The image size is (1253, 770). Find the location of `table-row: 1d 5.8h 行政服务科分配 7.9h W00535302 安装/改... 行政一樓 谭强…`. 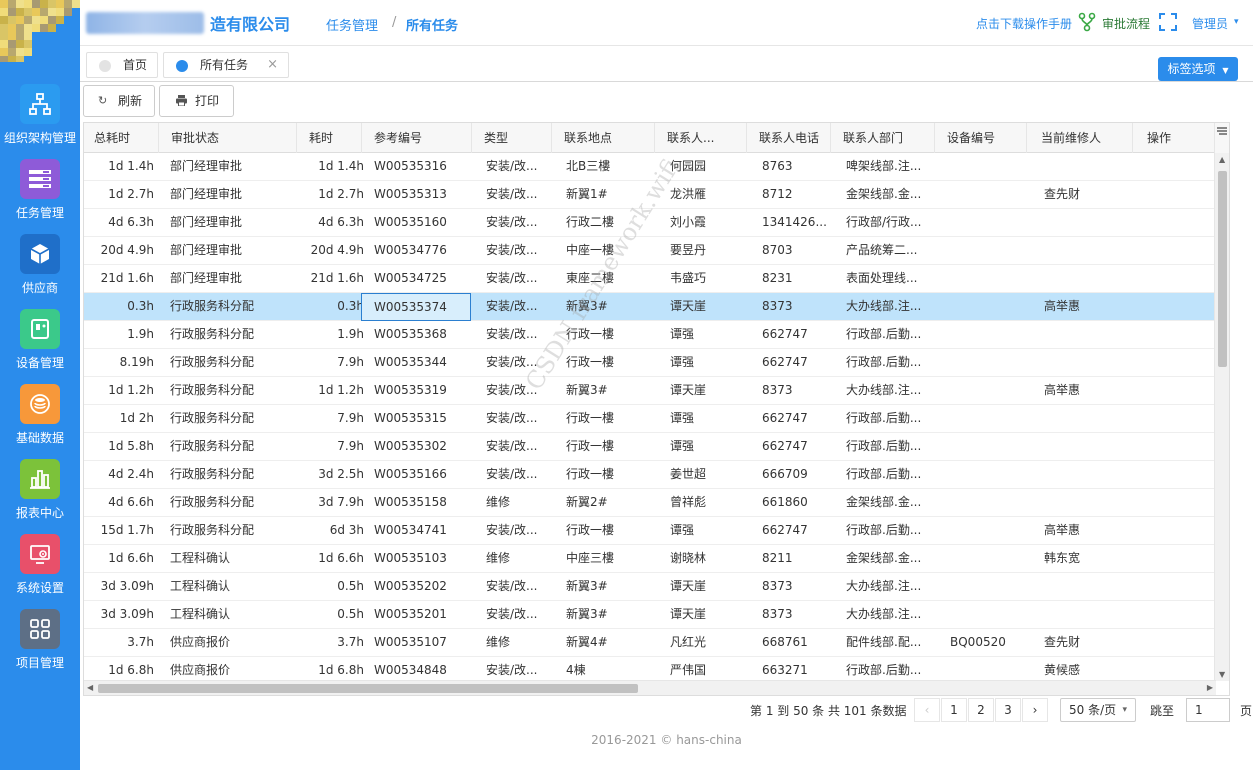

table-row: 1d 5.8h 行政服务科分配 7.9h W00535302 安装/改... 行政一樓 谭强… is located at coordinates (650, 447).